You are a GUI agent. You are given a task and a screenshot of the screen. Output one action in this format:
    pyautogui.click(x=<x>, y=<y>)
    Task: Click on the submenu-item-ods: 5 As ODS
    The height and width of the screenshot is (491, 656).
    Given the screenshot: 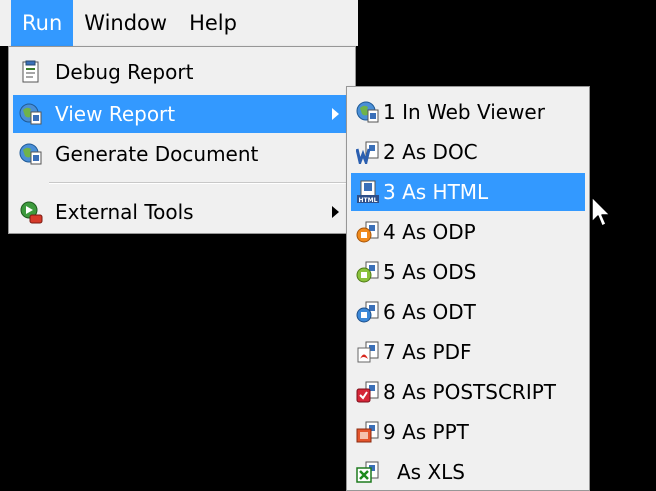 What is the action you would take?
    pyautogui.click(x=468, y=272)
    